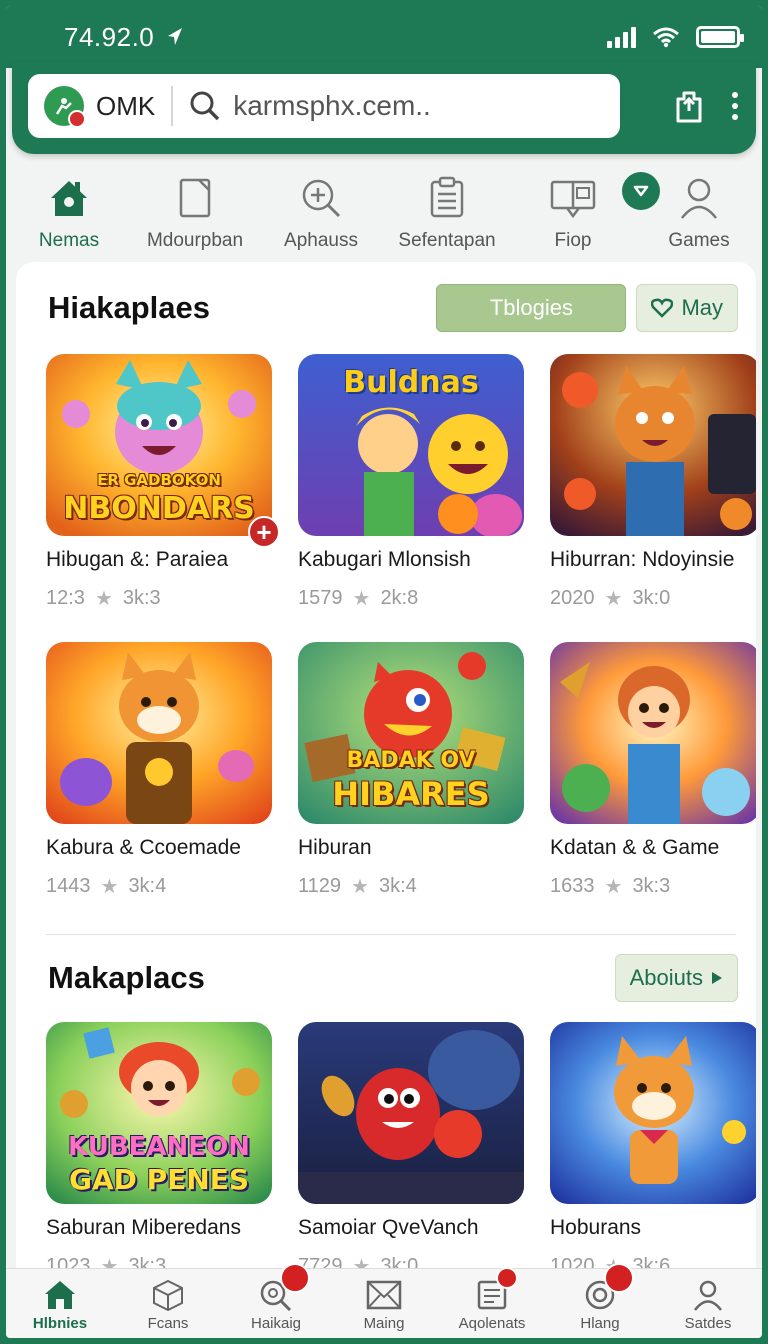  Describe the element at coordinates (666, 37) in the screenshot. I see `wifi-icon` at that location.